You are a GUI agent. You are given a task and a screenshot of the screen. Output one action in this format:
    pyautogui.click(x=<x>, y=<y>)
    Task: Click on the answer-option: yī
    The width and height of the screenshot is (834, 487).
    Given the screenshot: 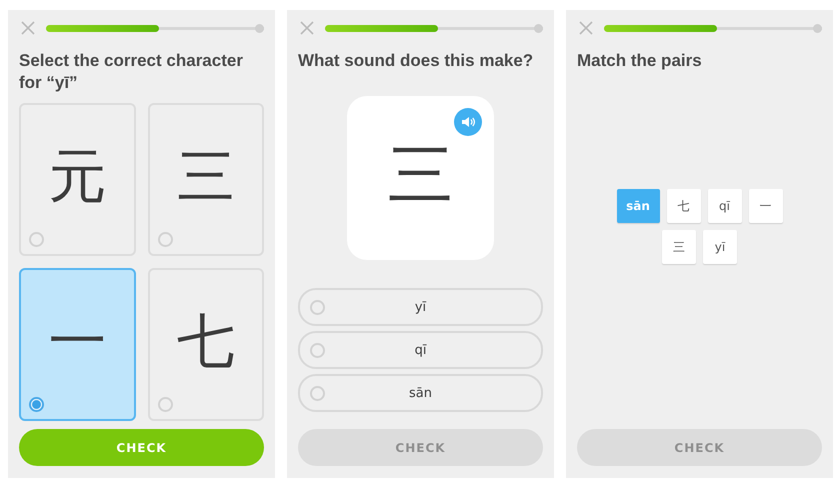 What is the action you would take?
    pyautogui.click(x=420, y=307)
    